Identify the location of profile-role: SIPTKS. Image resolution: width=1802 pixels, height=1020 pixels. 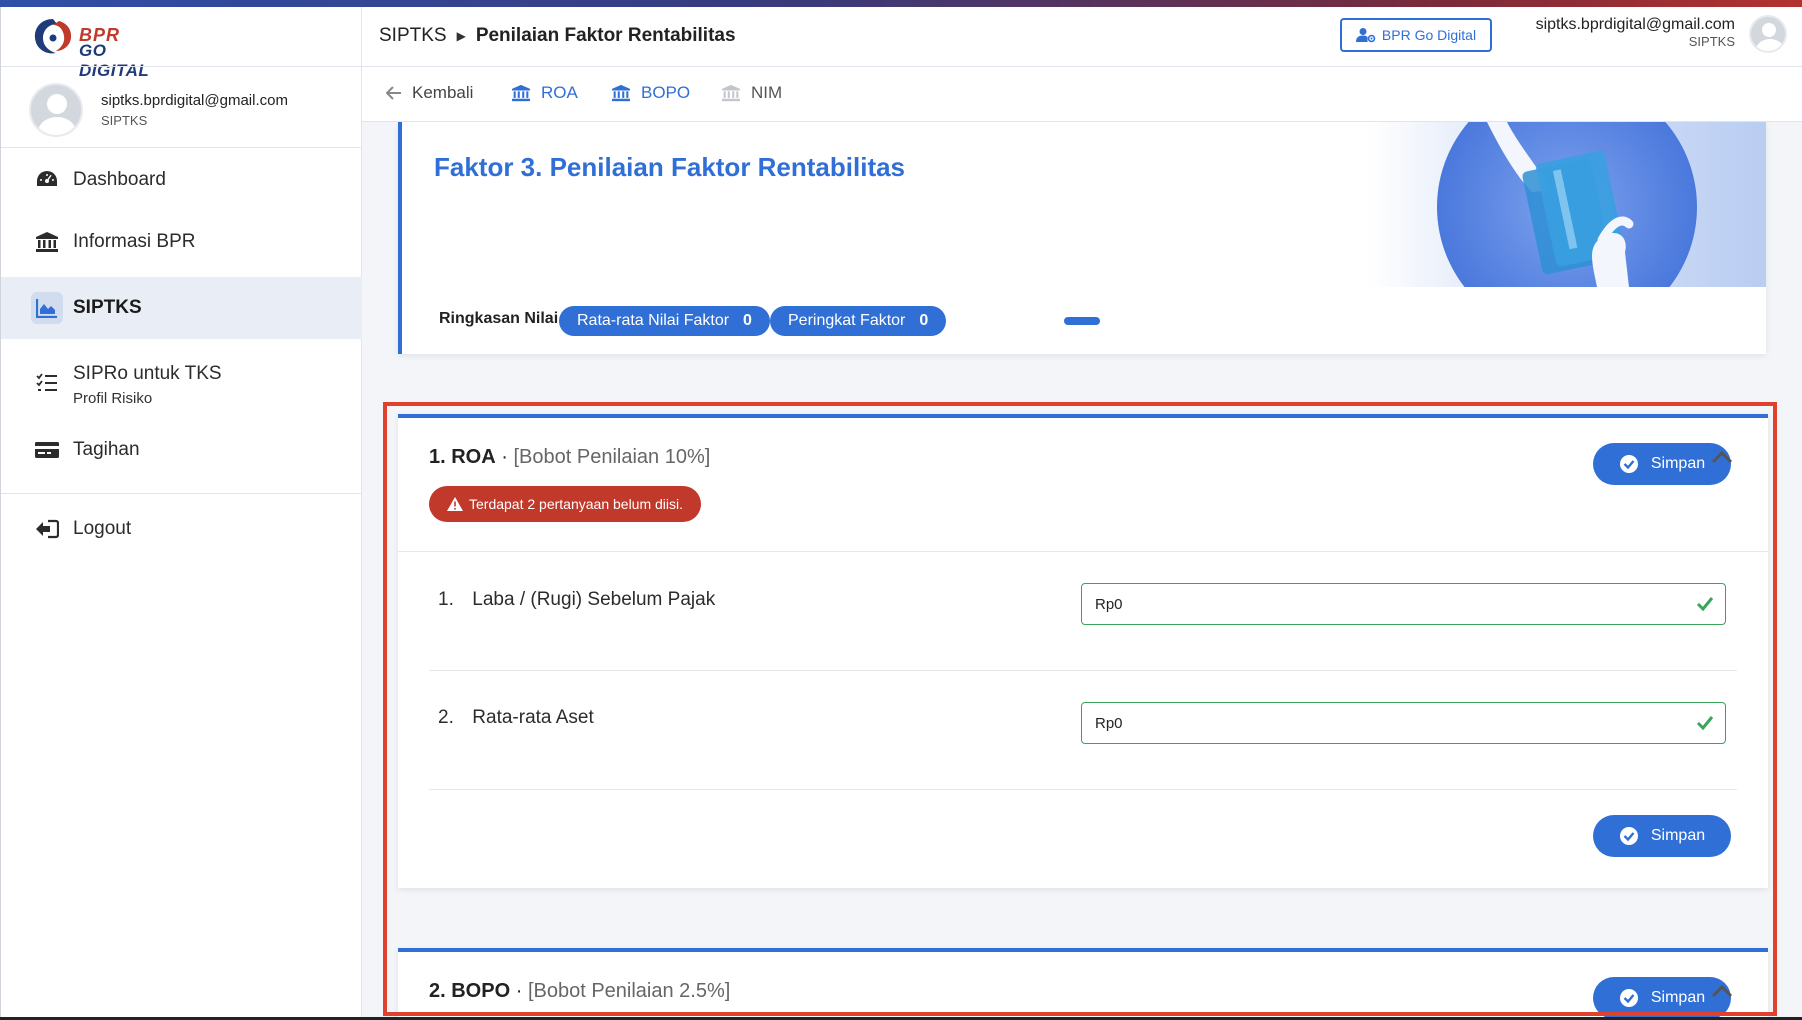
(124, 120).